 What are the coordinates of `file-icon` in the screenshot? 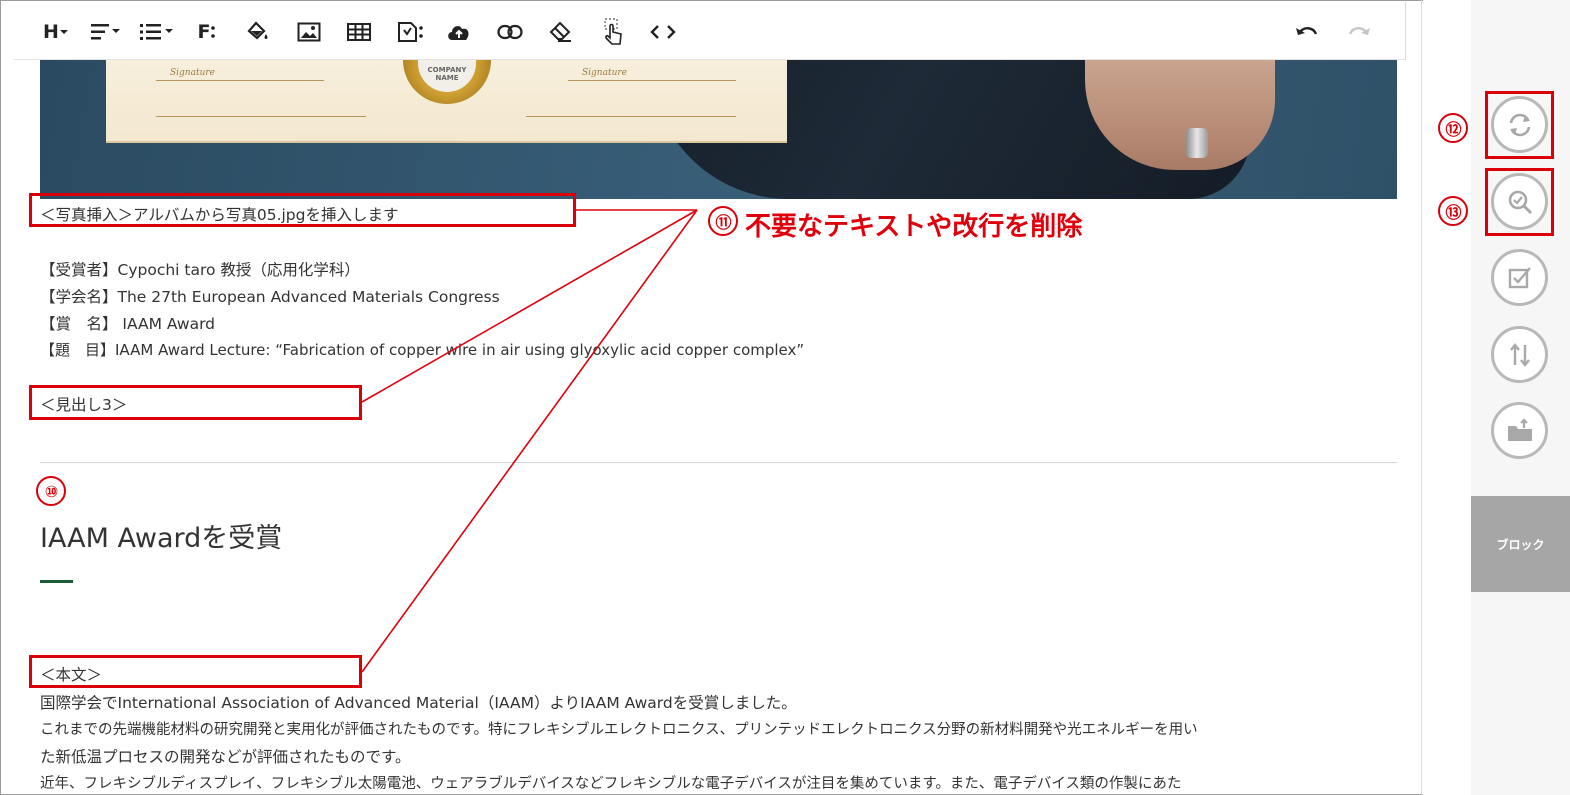 It's located at (410, 32).